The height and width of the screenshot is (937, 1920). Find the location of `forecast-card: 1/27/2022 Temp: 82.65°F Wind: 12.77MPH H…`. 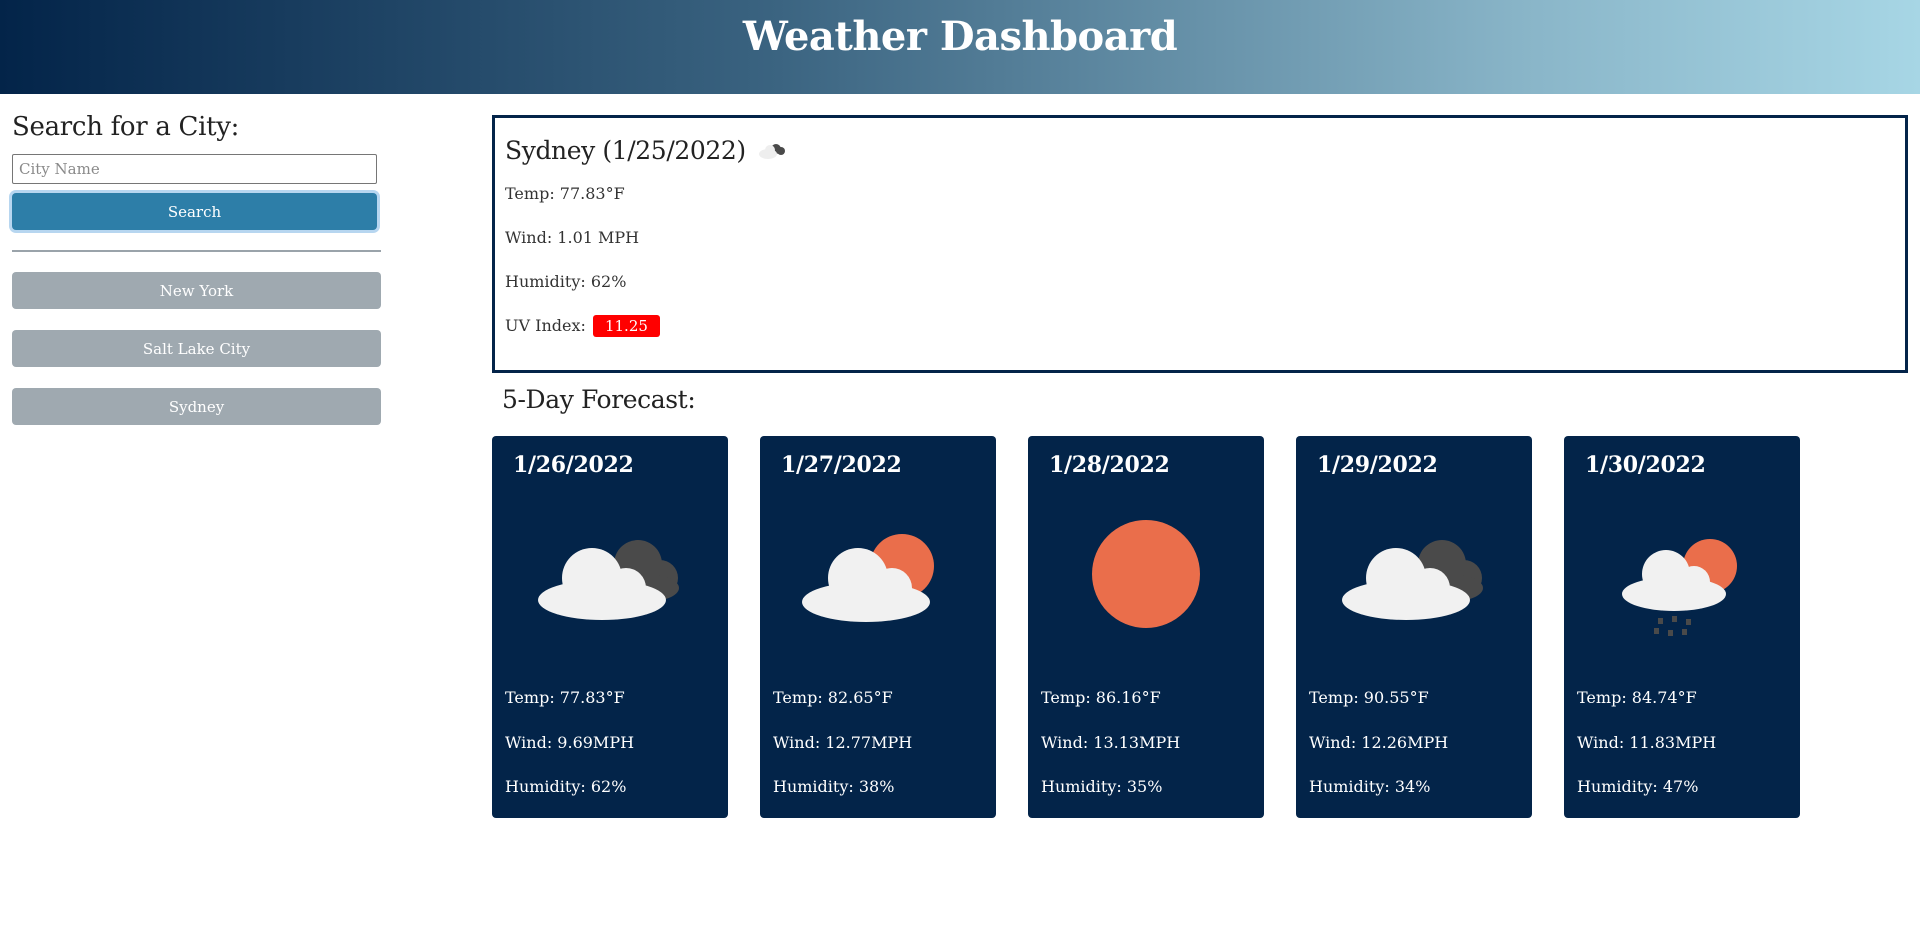

forecast-card: 1/27/2022 Temp: 82.65°F Wind: 12.77MPH H… is located at coordinates (878, 627).